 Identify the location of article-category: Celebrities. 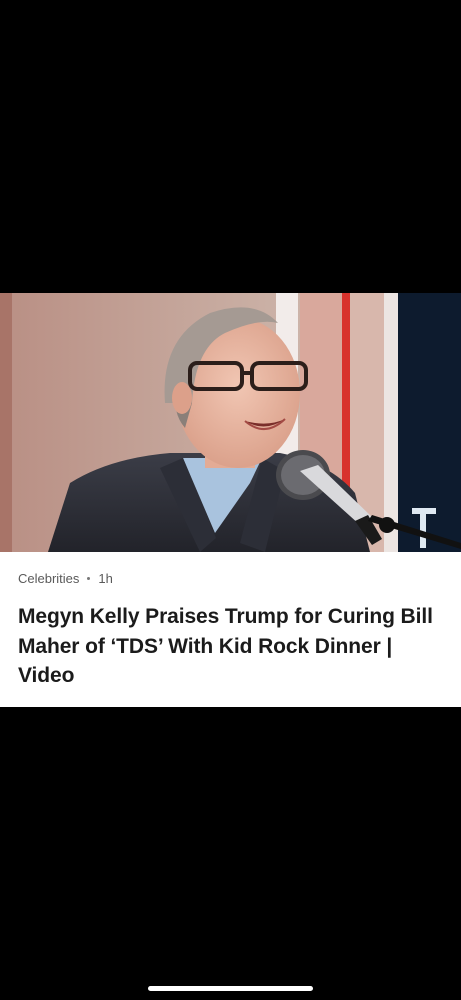
(48, 578).